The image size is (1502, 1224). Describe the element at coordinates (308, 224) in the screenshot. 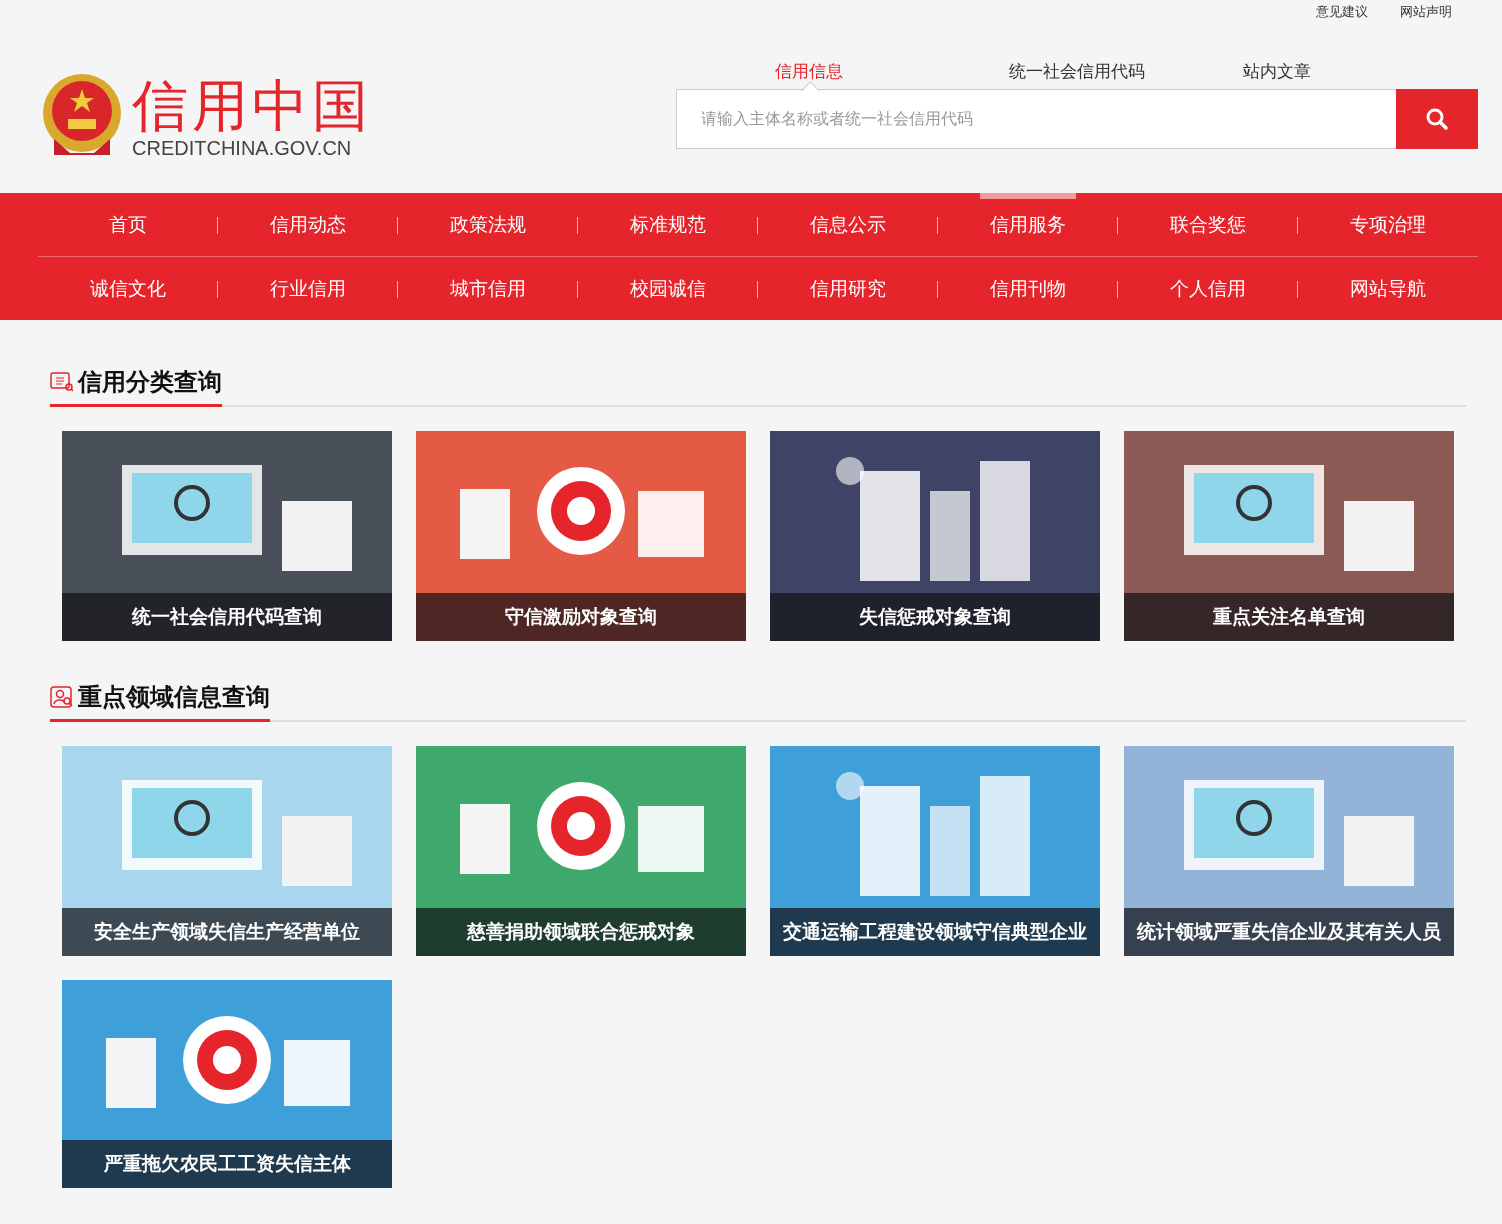

I see `nav-item: 信用动态` at that location.